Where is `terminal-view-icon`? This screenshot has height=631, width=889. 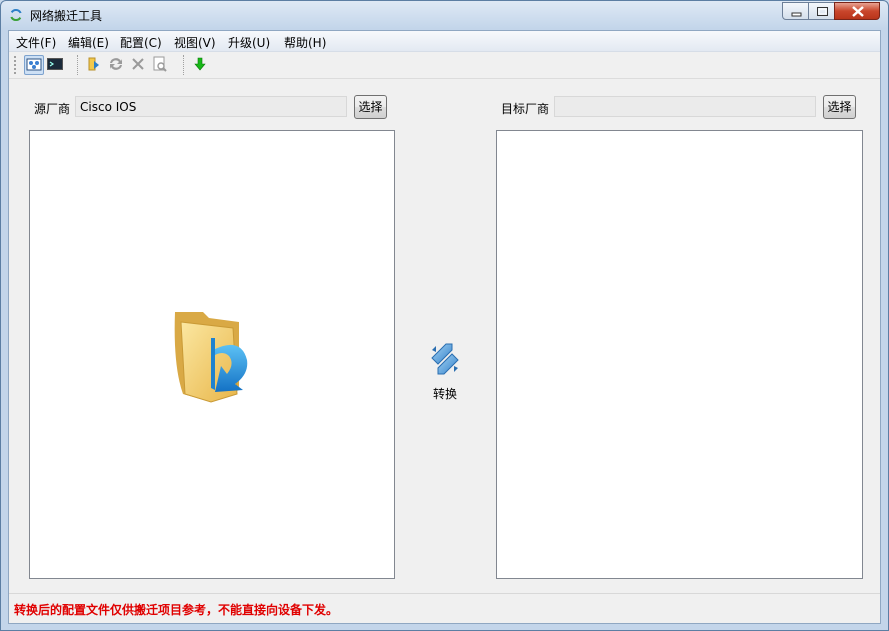
terminal-view-icon is located at coordinates (55, 64).